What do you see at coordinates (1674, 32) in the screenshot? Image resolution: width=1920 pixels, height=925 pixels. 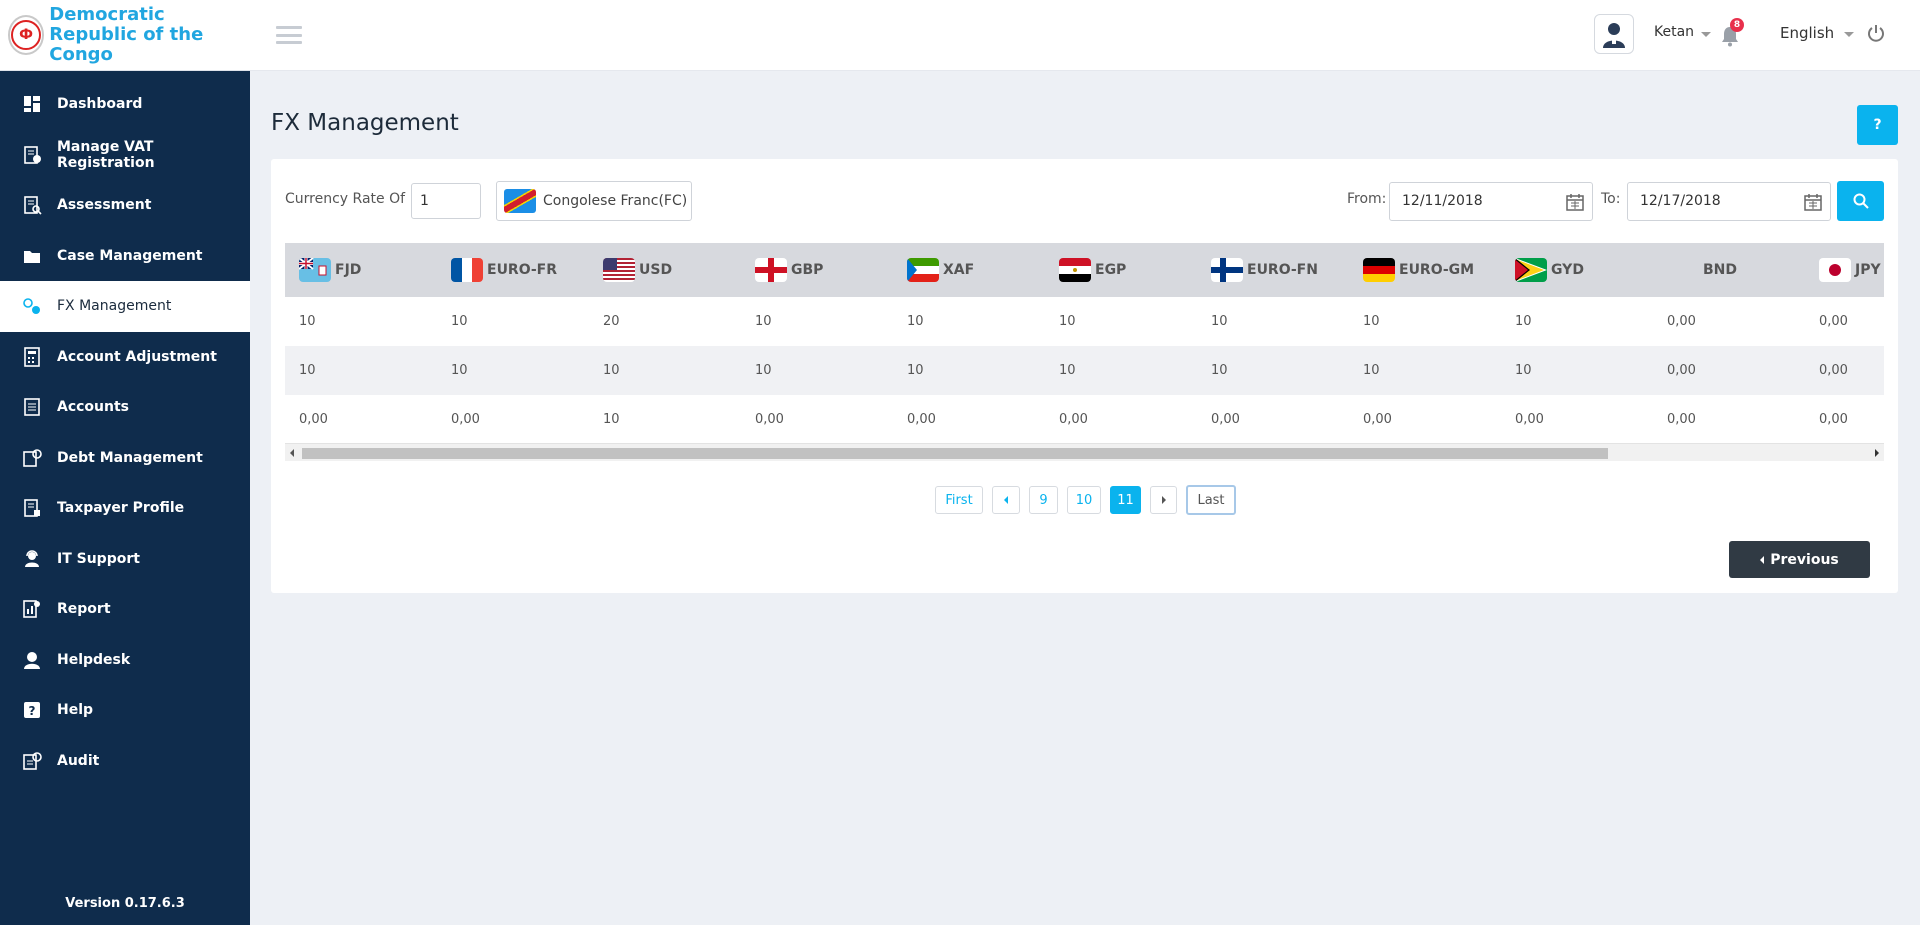 I see `user-name: Ketan` at bounding box center [1674, 32].